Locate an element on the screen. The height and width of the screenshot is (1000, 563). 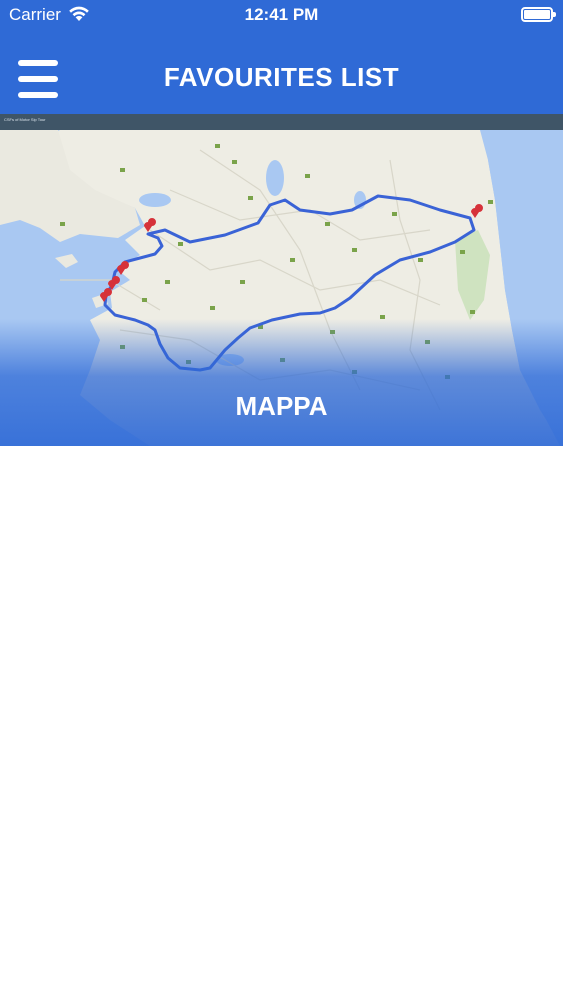
map-caption: CSFs of Motor Sip Tour is located at coordinates (25, 119).